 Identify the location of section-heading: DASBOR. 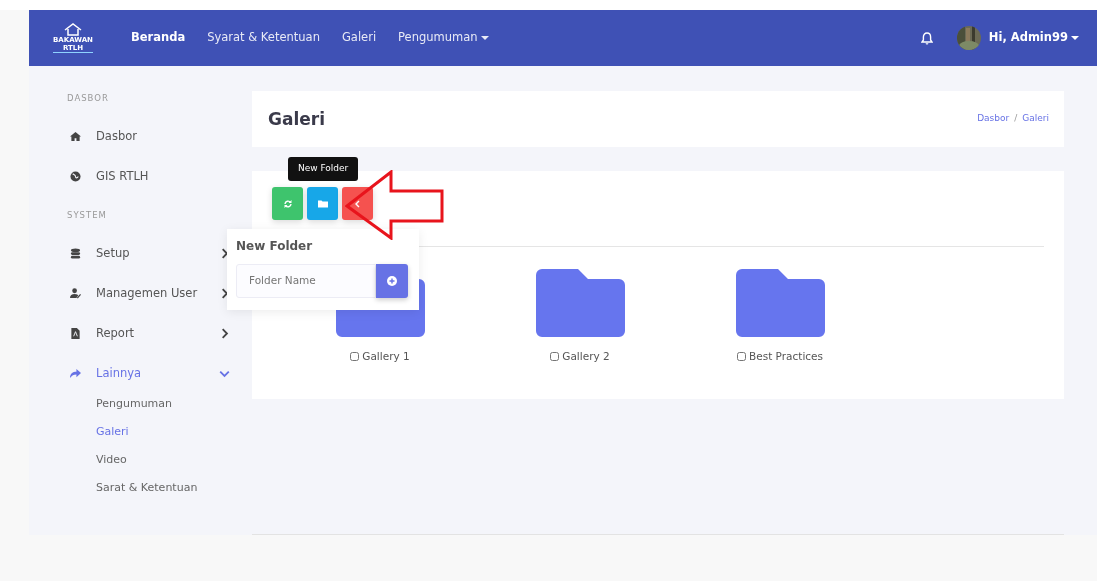
(88, 98).